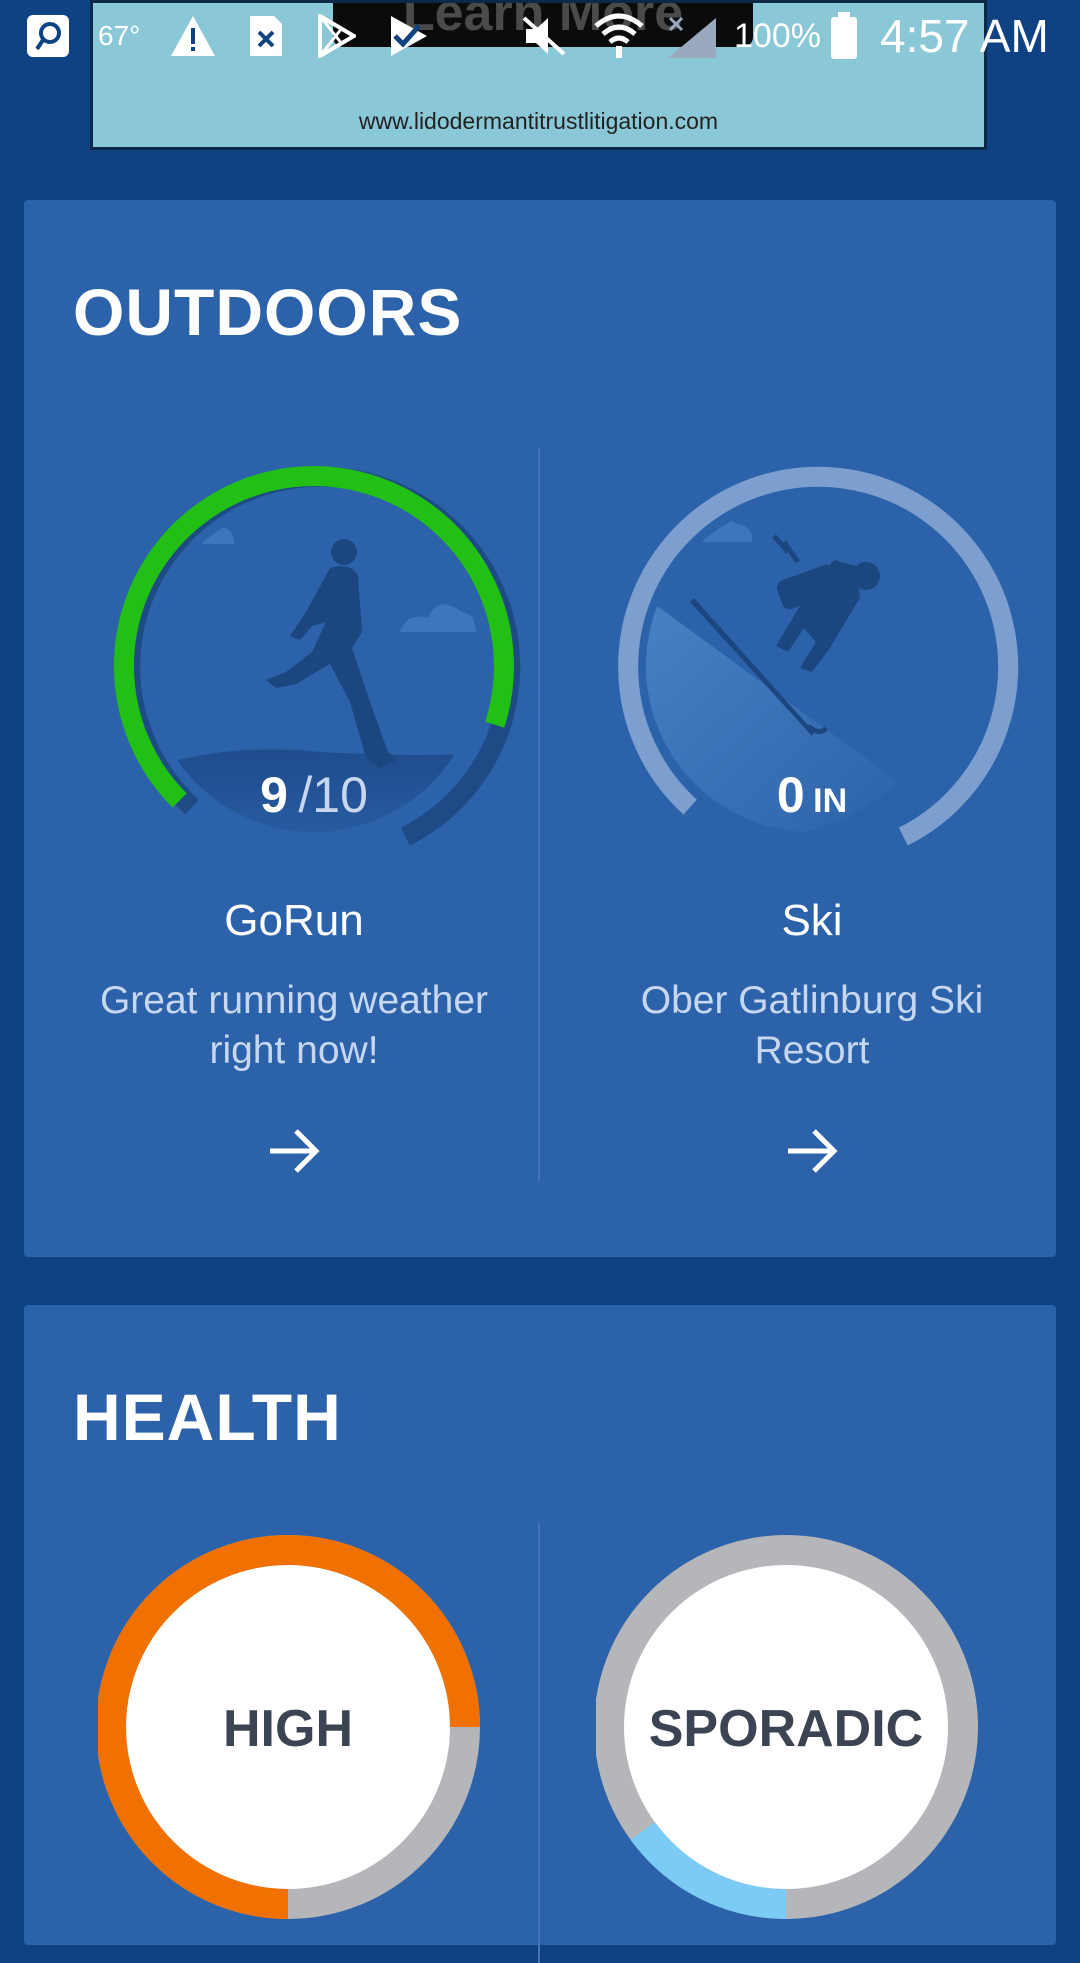 This screenshot has height=1963, width=1080. What do you see at coordinates (619, 36) in the screenshot?
I see `wifi-icon` at bounding box center [619, 36].